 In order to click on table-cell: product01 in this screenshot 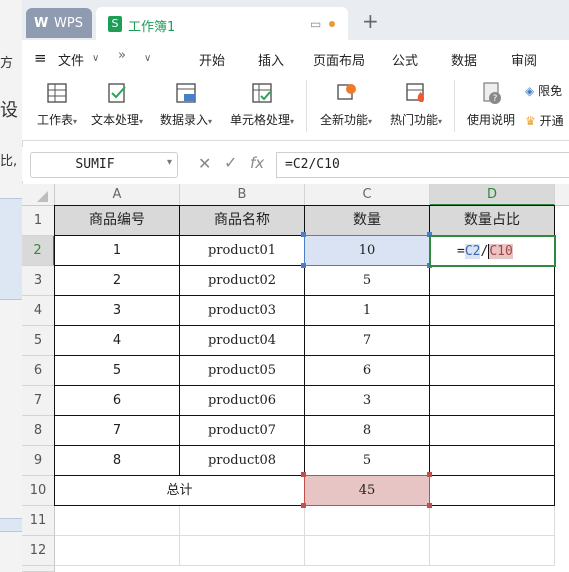, I will do `click(242, 251)`.